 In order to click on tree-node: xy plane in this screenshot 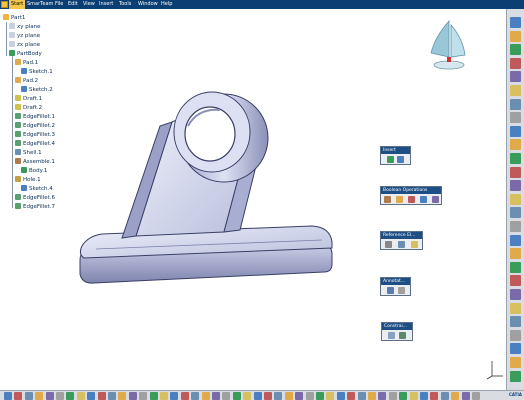, I will do `click(25, 27)`.